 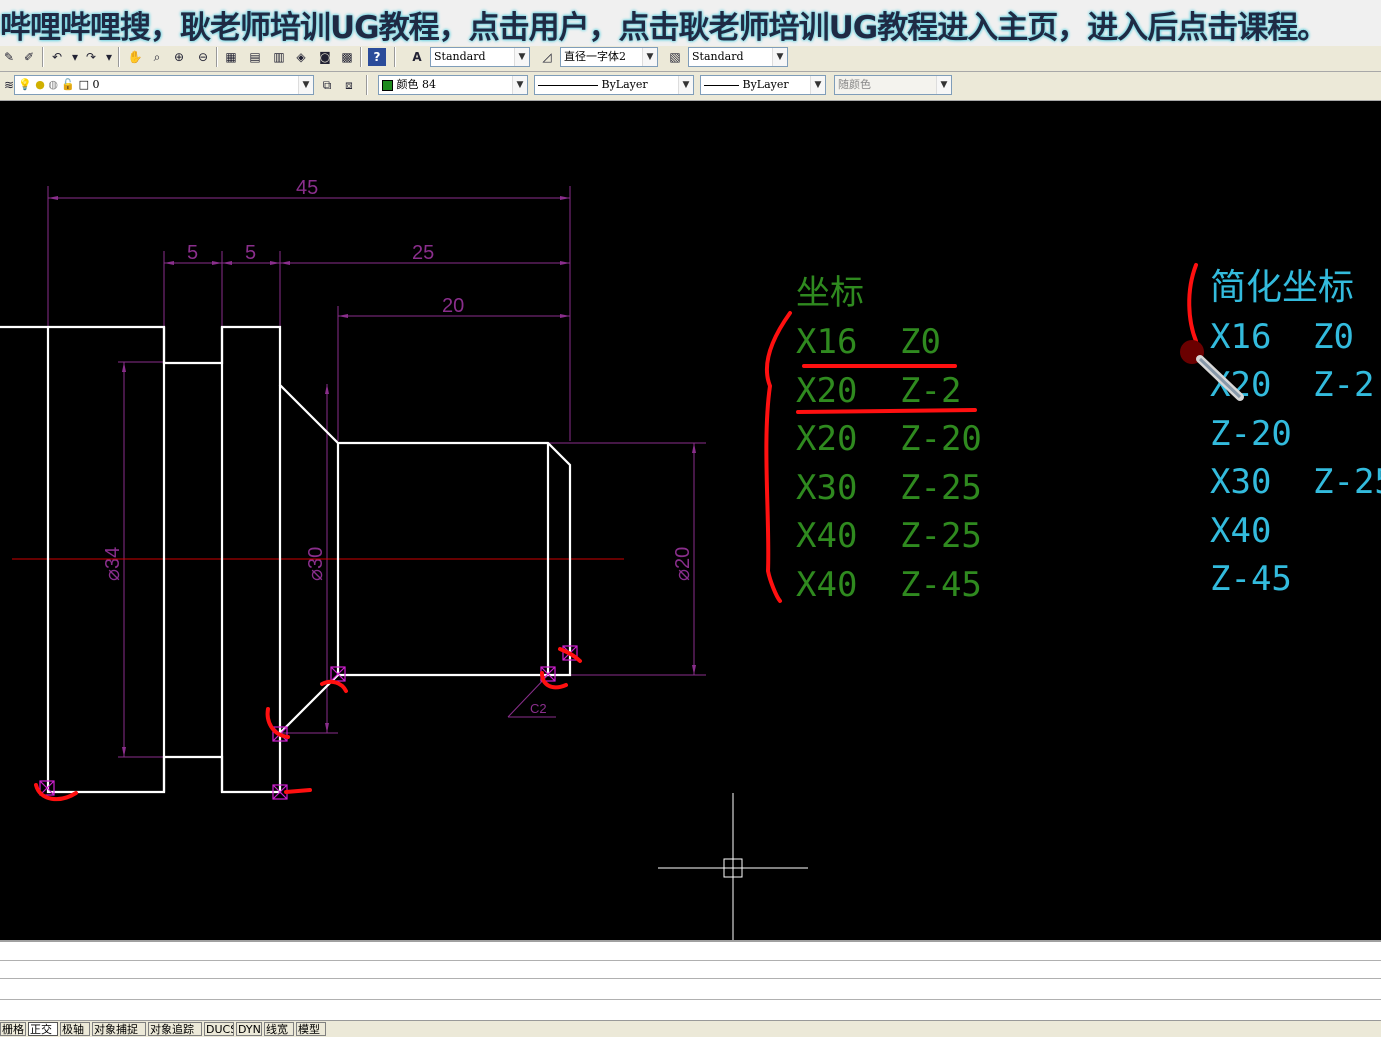 I want to click on command-input-line, so click(x=690, y=999).